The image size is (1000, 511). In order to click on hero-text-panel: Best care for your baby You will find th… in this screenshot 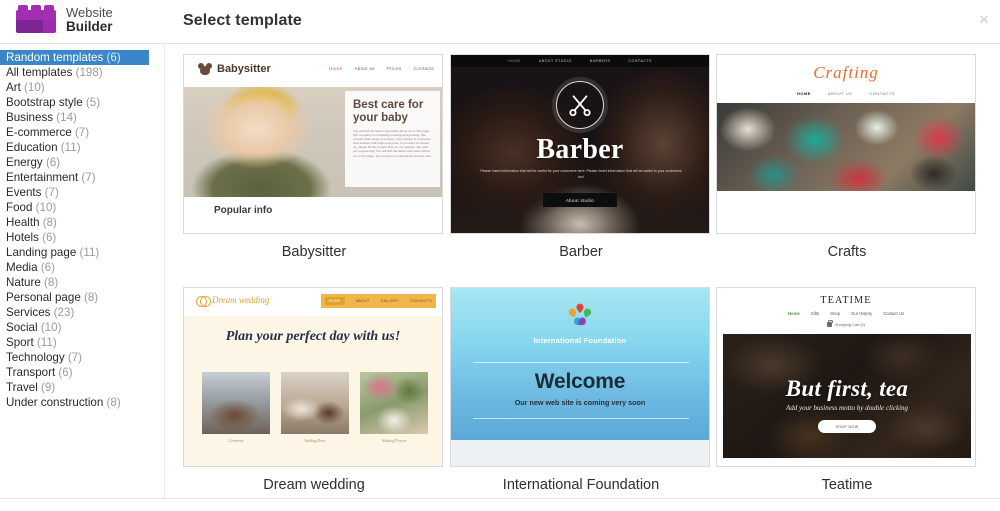, I will do `click(392, 139)`.